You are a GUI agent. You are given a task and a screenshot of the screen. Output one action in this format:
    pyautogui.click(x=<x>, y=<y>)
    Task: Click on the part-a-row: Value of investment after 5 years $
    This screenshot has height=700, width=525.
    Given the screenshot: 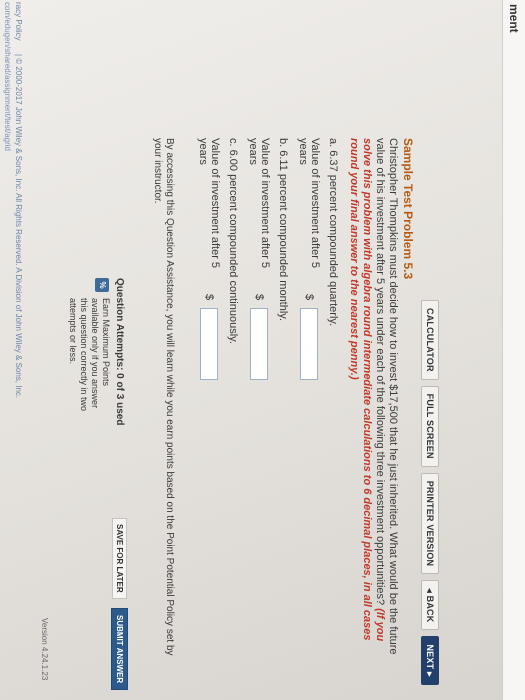 What is the action you would take?
    pyautogui.click(x=309, y=398)
    